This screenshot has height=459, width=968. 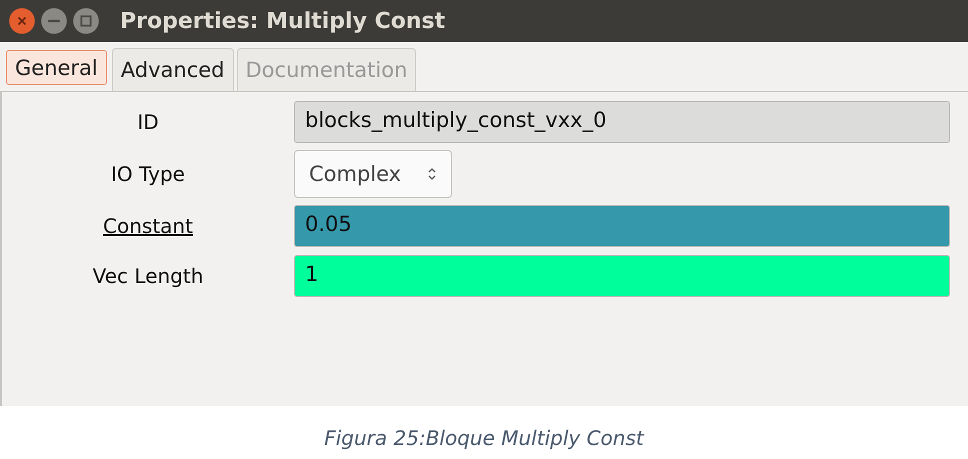 I want to click on input-field: 0.05, so click(x=622, y=226).